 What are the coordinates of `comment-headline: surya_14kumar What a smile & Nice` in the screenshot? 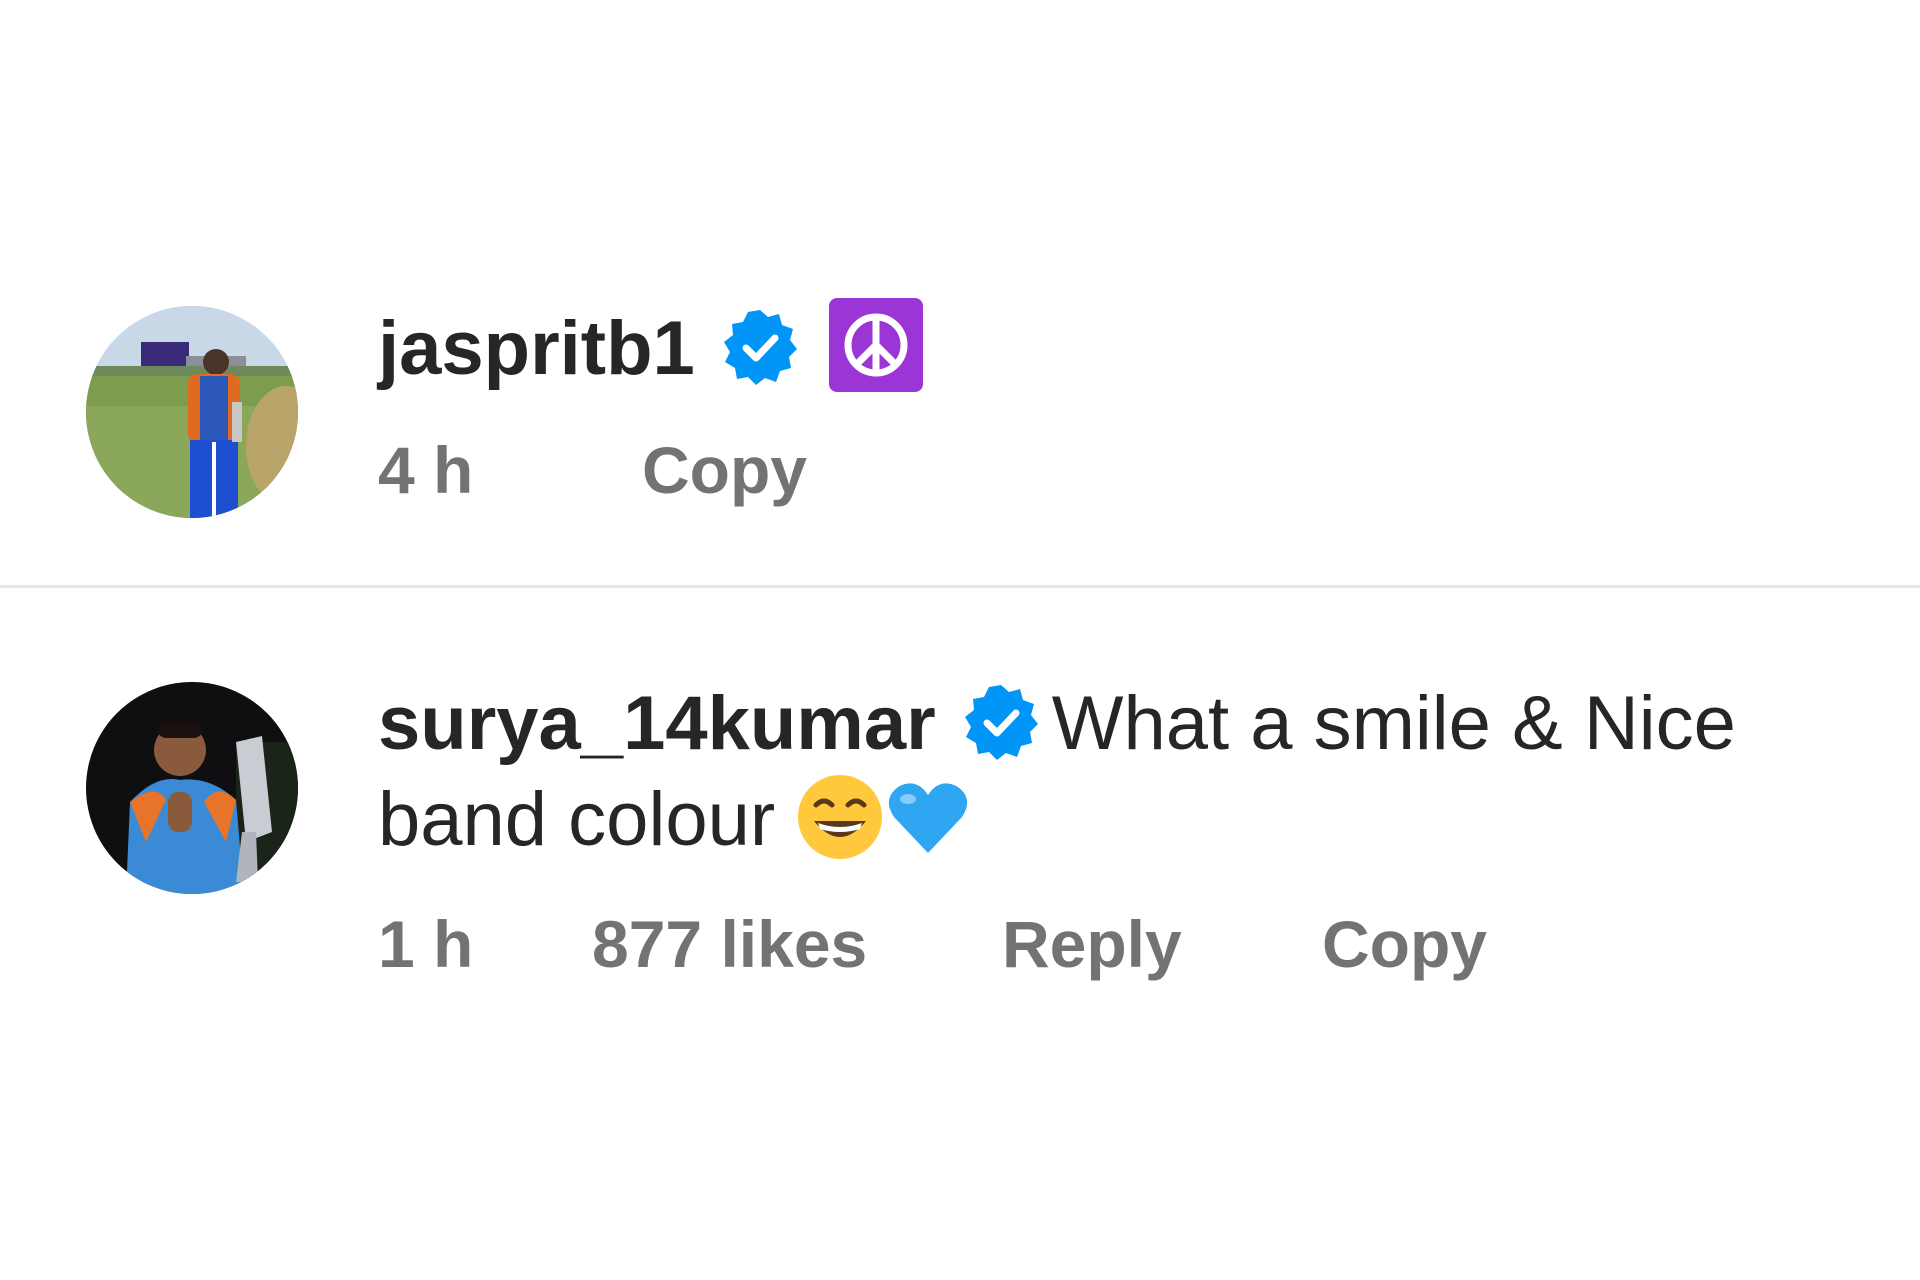 It's located at (1057, 724).